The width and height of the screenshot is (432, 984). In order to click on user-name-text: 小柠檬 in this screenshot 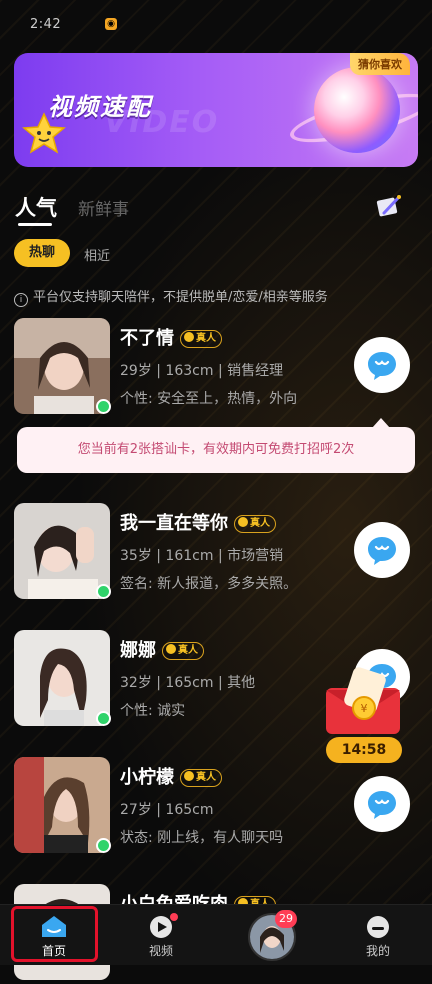, I will do `click(147, 777)`.